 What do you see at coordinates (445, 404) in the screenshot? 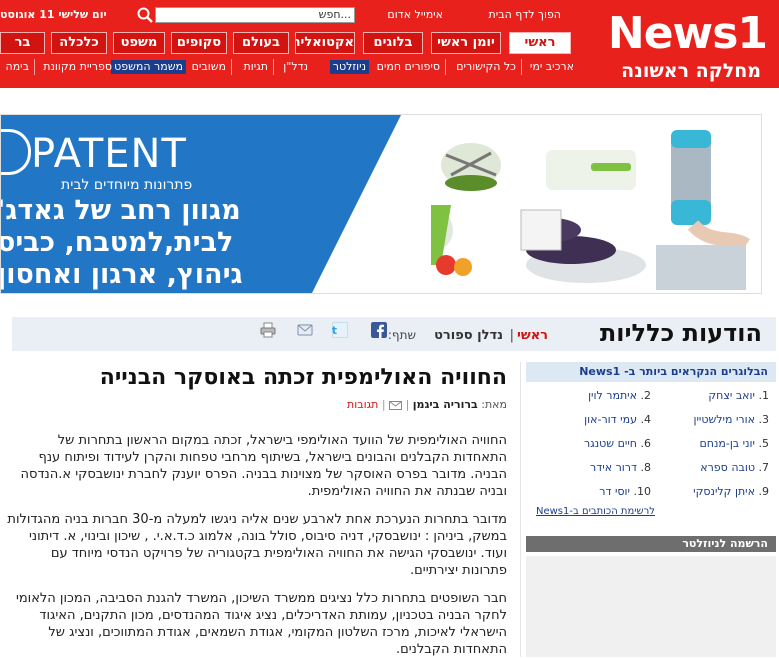
I see `byline-author: ברוריה ביגמן` at bounding box center [445, 404].